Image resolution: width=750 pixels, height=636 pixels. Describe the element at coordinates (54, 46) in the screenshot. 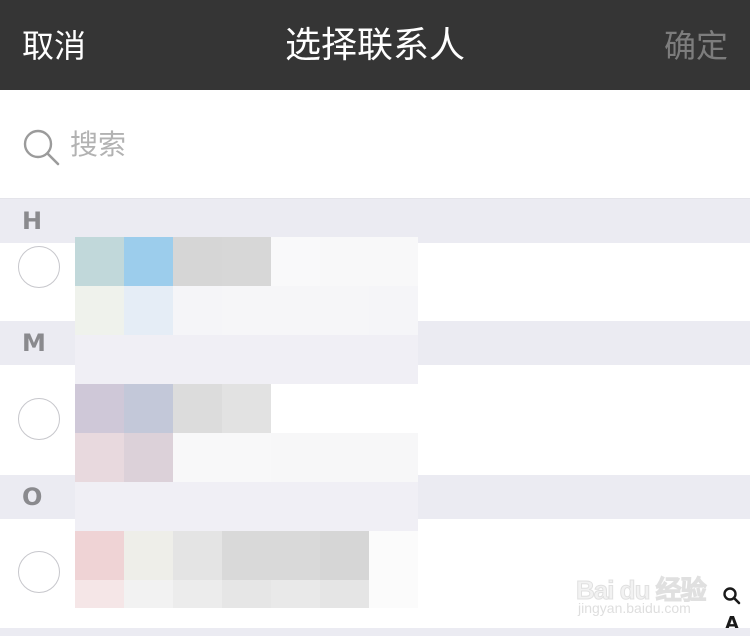

I see `cancel-button: 取消` at that location.